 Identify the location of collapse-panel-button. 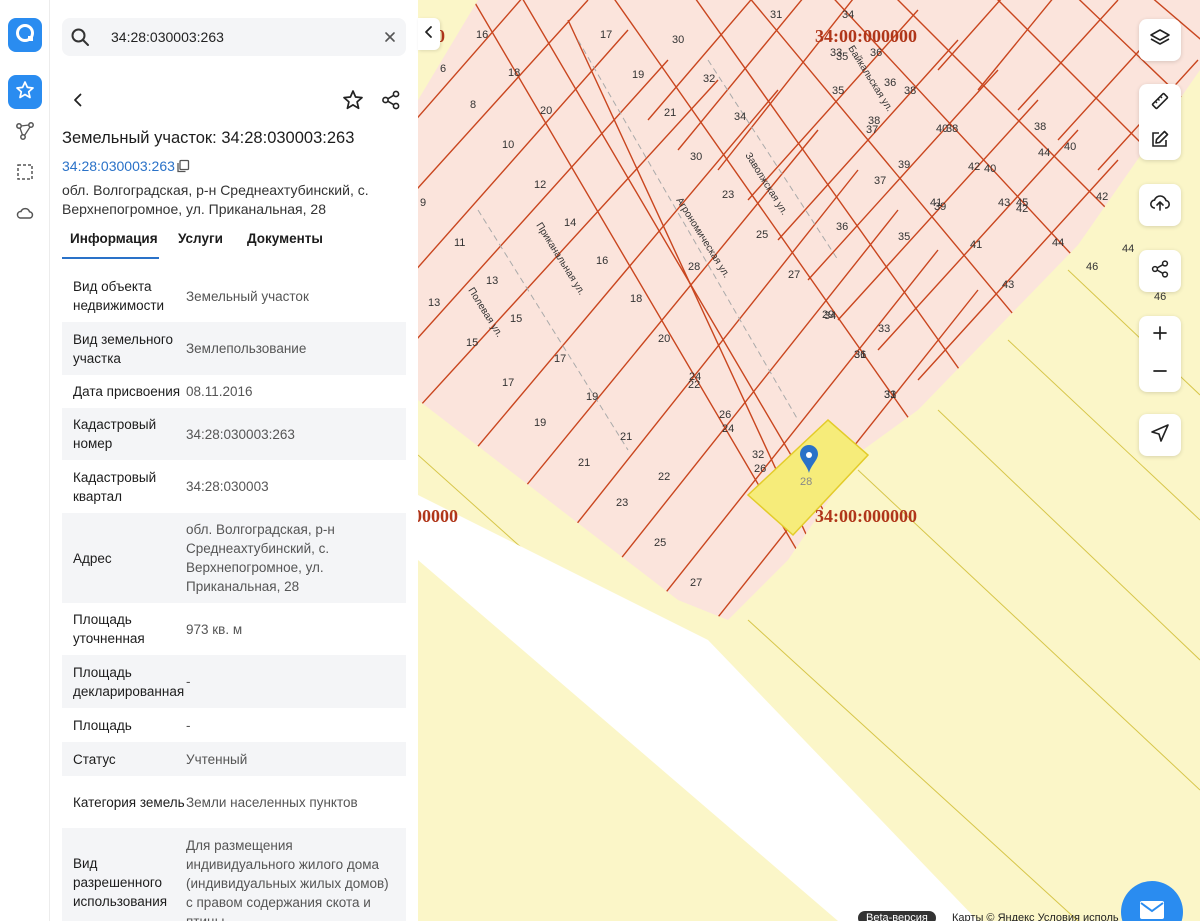
(429, 34).